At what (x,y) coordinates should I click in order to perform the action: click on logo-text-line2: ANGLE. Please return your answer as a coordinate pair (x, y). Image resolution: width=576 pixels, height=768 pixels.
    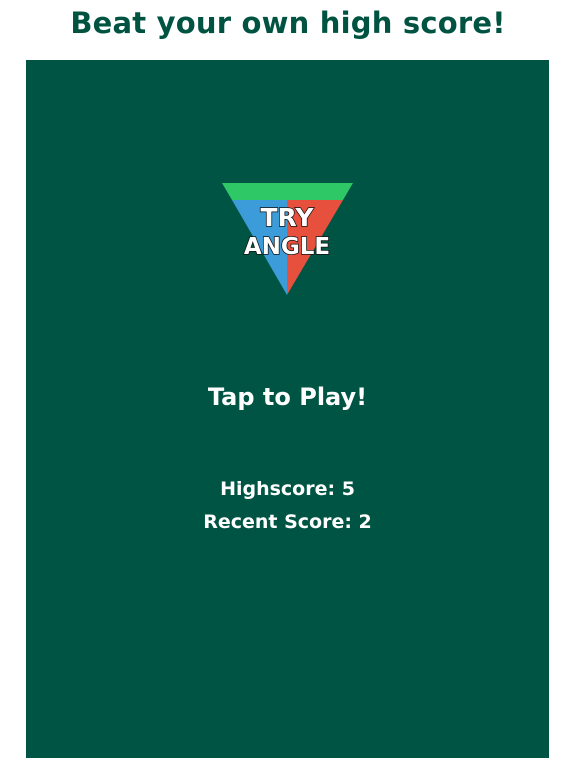
    Looking at the image, I should click on (287, 247).